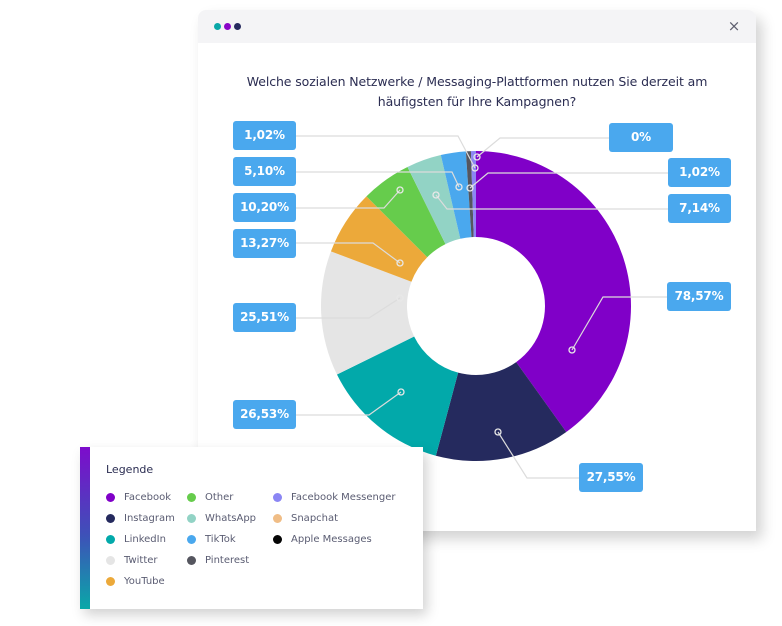 This screenshot has height=626, width=782. What do you see at coordinates (264, 317) in the screenshot?
I see `data-label-twitter: 25,51%` at bounding box center [264, 317].